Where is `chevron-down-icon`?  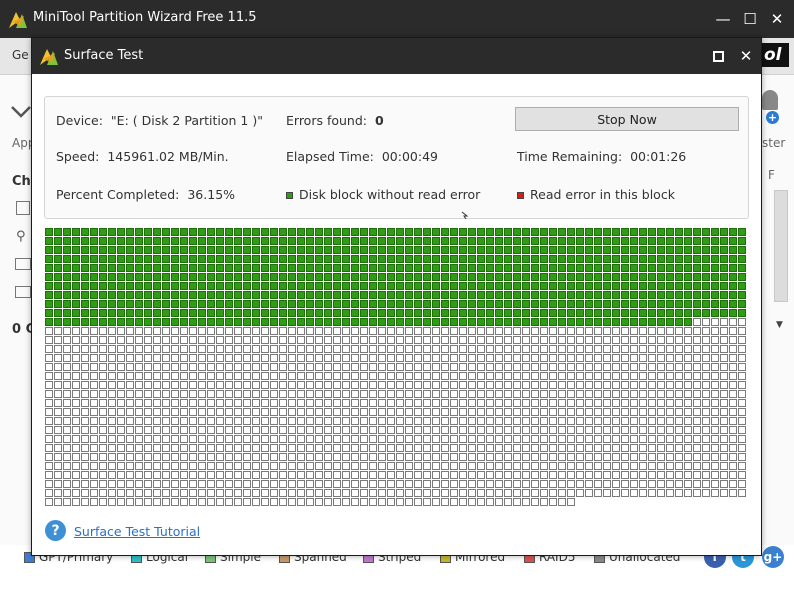
chevron-down-icon is located at coordinates (21, 112).